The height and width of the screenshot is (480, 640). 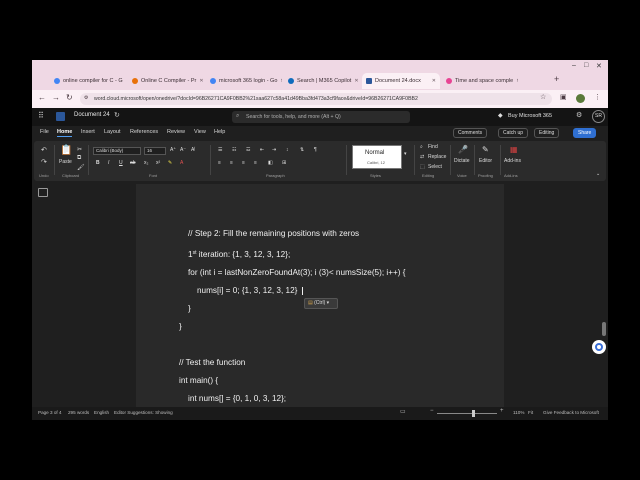 What do you see at coordinates (192, 150) in the screenshot?
I see `clear-format-icon: A̸` at bounding box center [192, 150].